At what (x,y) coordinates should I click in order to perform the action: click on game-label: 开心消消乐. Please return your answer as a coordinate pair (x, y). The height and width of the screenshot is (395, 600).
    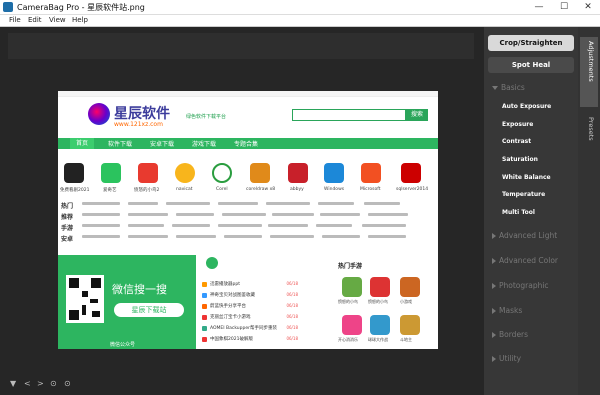
    Looking at the image, I should click on (348, 339).